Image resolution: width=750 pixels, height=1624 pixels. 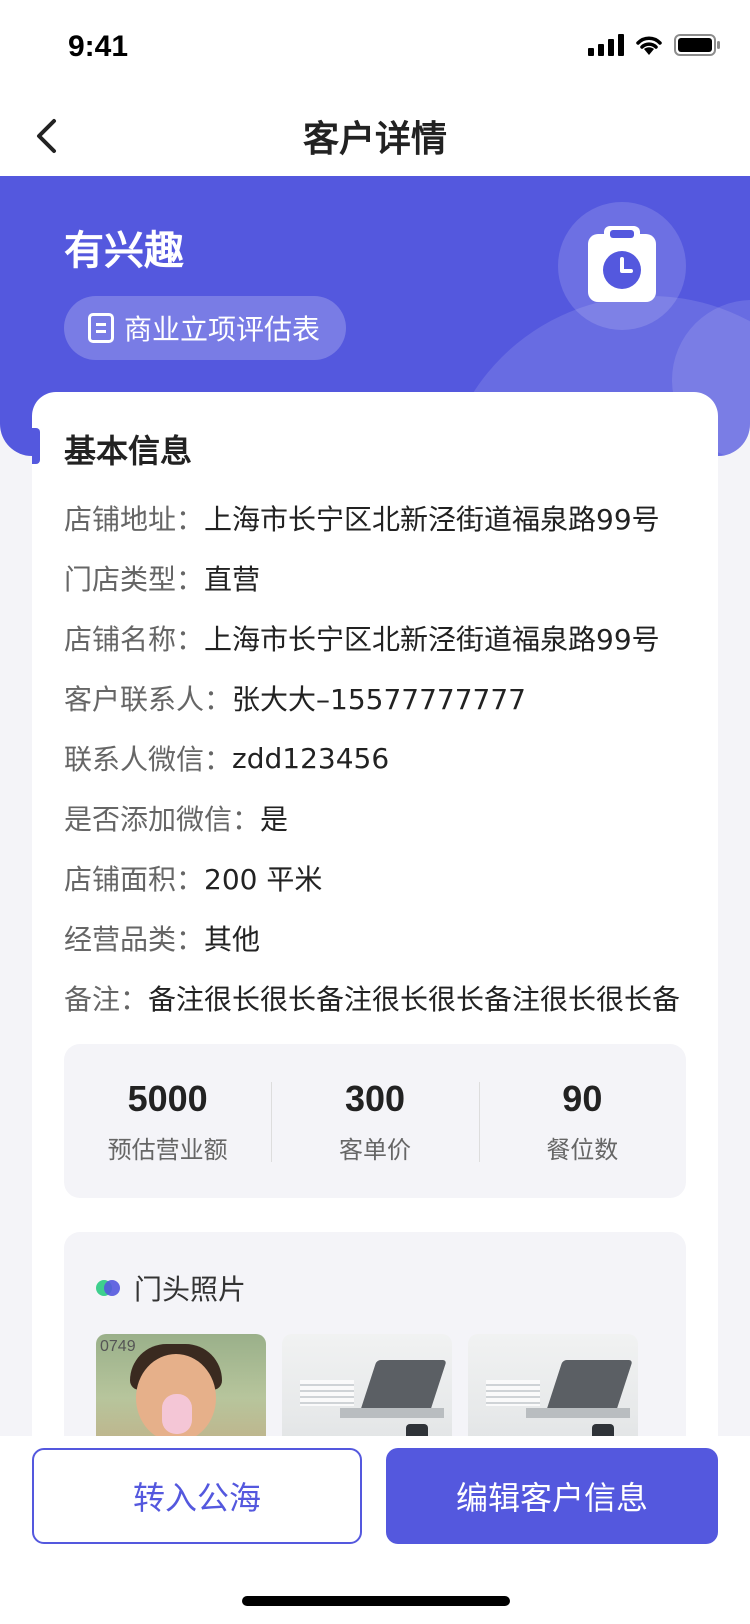 I want to click on photo-sign-text: 0749, so click(x=118, y=1346).